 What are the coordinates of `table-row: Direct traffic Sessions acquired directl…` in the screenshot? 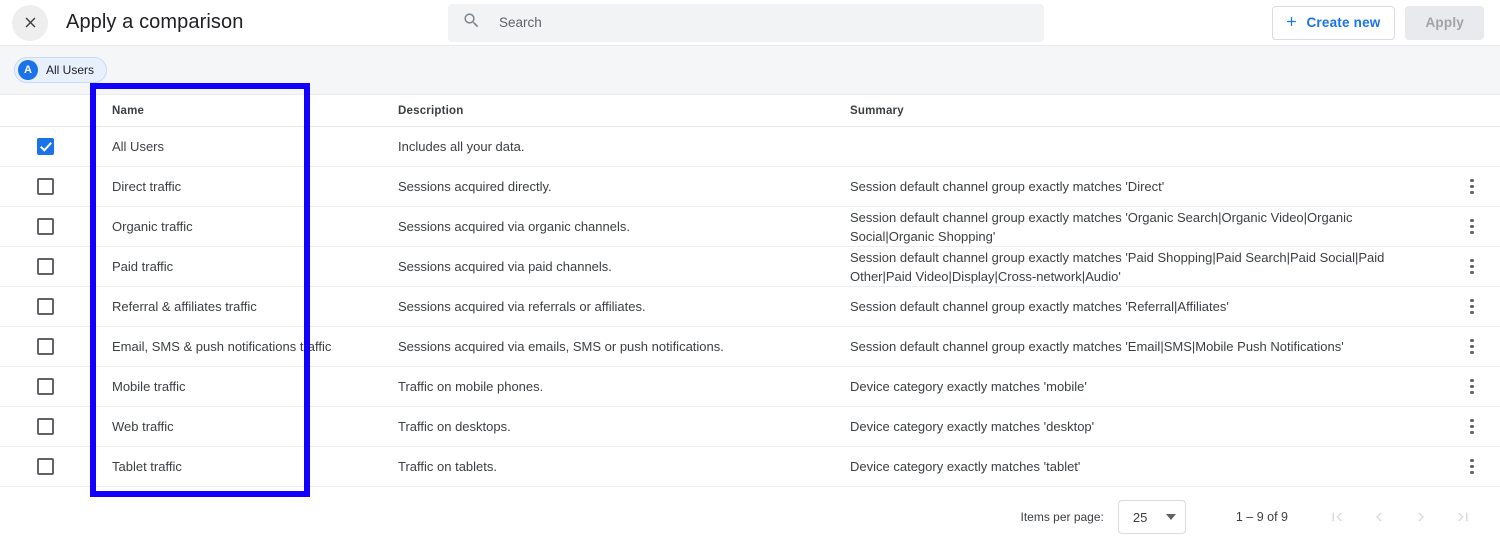 It's located at (750, 187).